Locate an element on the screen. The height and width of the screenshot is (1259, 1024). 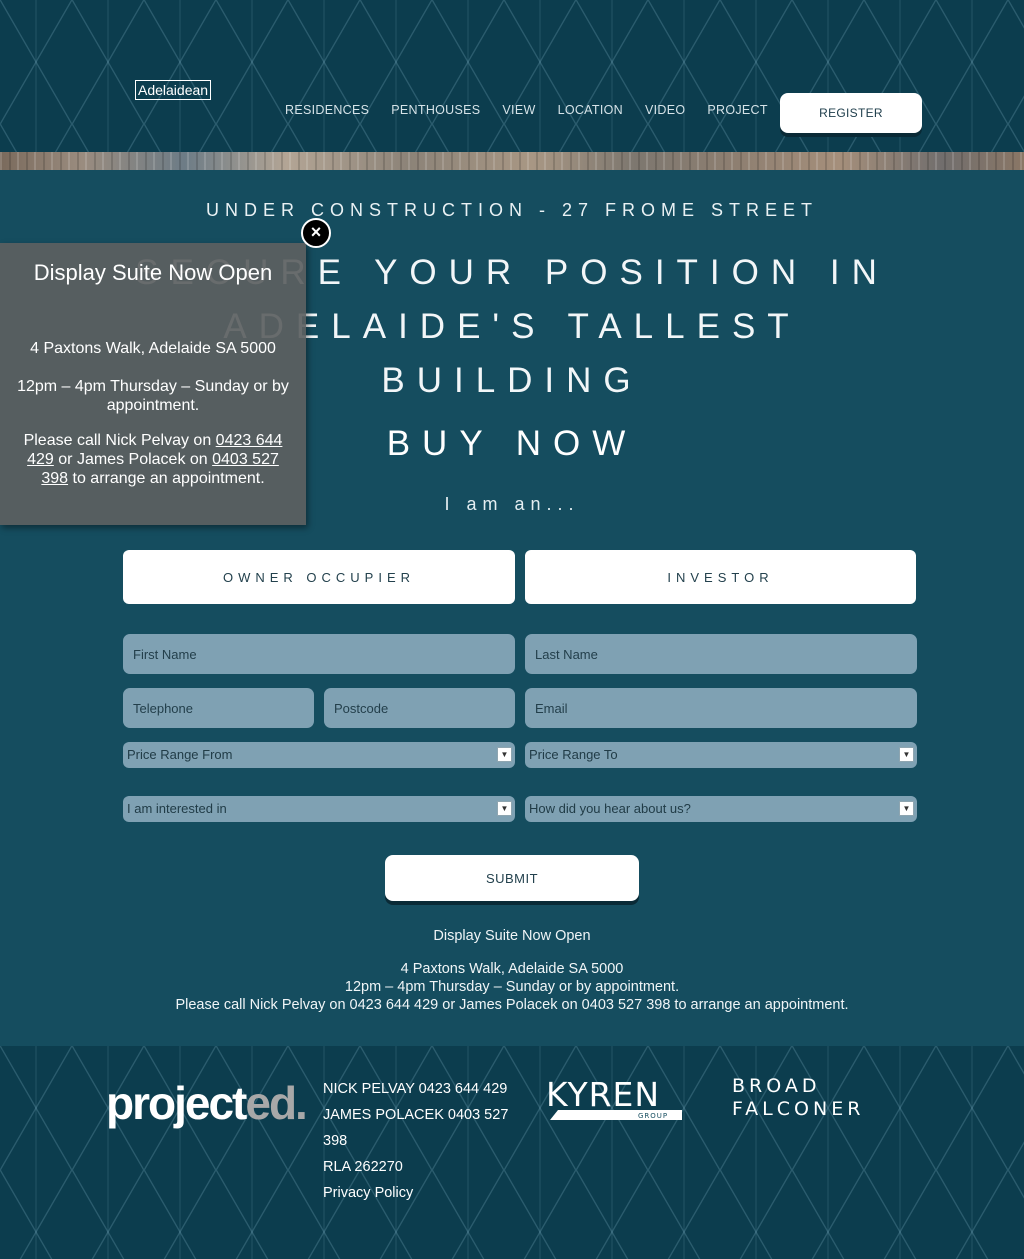
telephone-field is located at coordinates (218, 708).